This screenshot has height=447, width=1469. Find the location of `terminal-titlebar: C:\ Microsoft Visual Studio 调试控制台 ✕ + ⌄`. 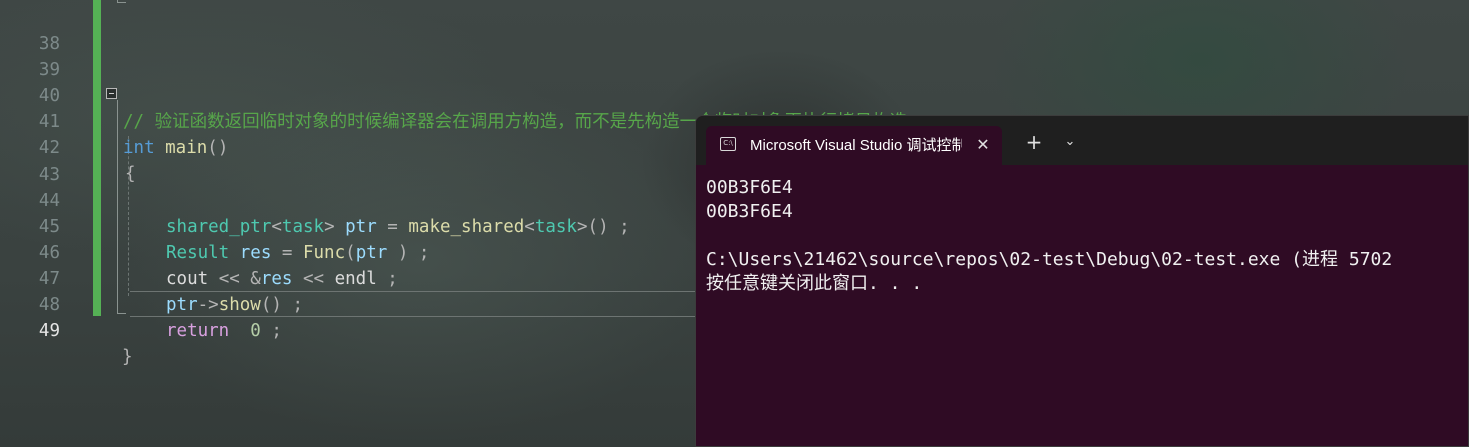

terminal-titlebar: C:\ Microsoft Visual Studio 调试控制台 ✕ + ⌄ is located at coordinates (1082, 140).